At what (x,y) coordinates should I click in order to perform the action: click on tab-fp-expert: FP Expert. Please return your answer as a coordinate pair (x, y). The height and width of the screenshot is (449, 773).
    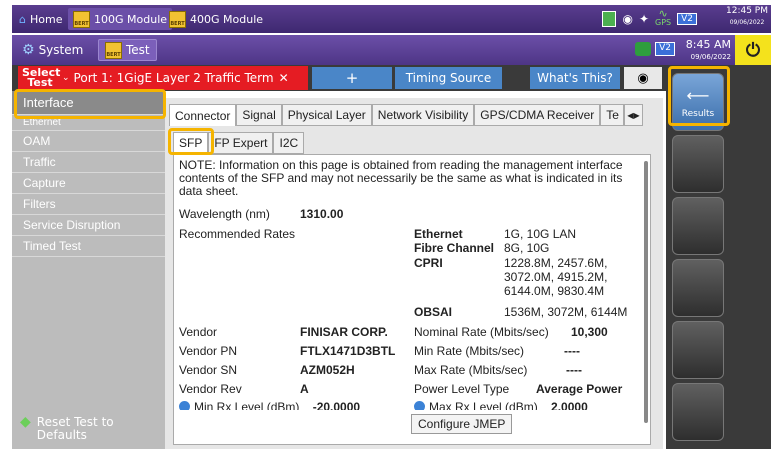
    Looking at the image, I should click on (241, 143).